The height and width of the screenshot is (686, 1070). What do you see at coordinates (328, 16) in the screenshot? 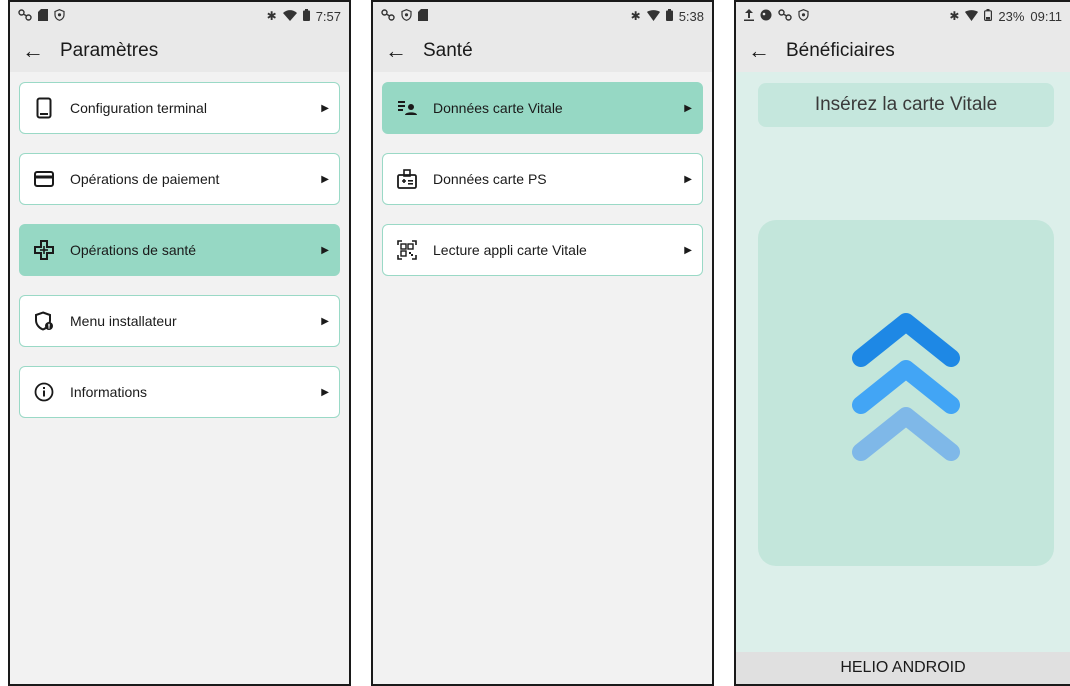
I see `clock: 7:57` at bounding box center [328, 16].